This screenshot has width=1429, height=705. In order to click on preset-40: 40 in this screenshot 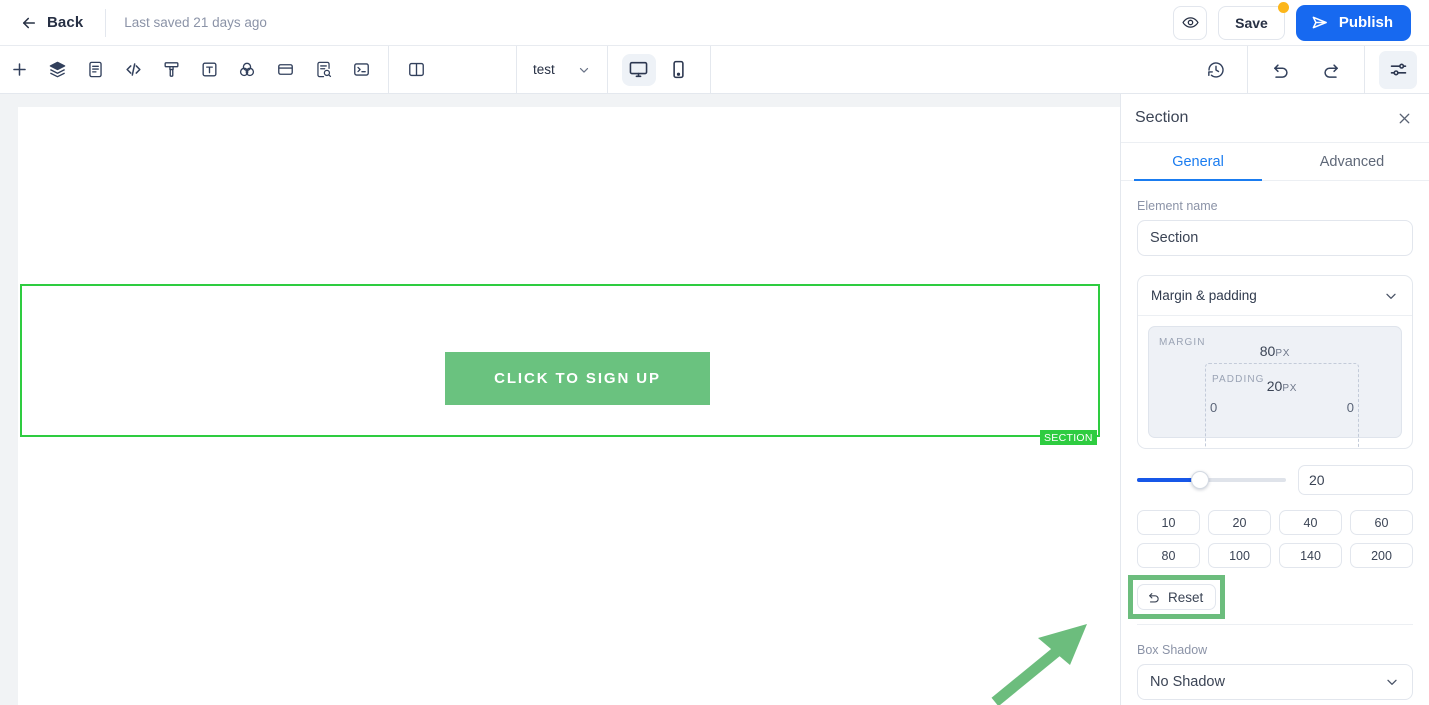, I will do `click(1310, 522)`.